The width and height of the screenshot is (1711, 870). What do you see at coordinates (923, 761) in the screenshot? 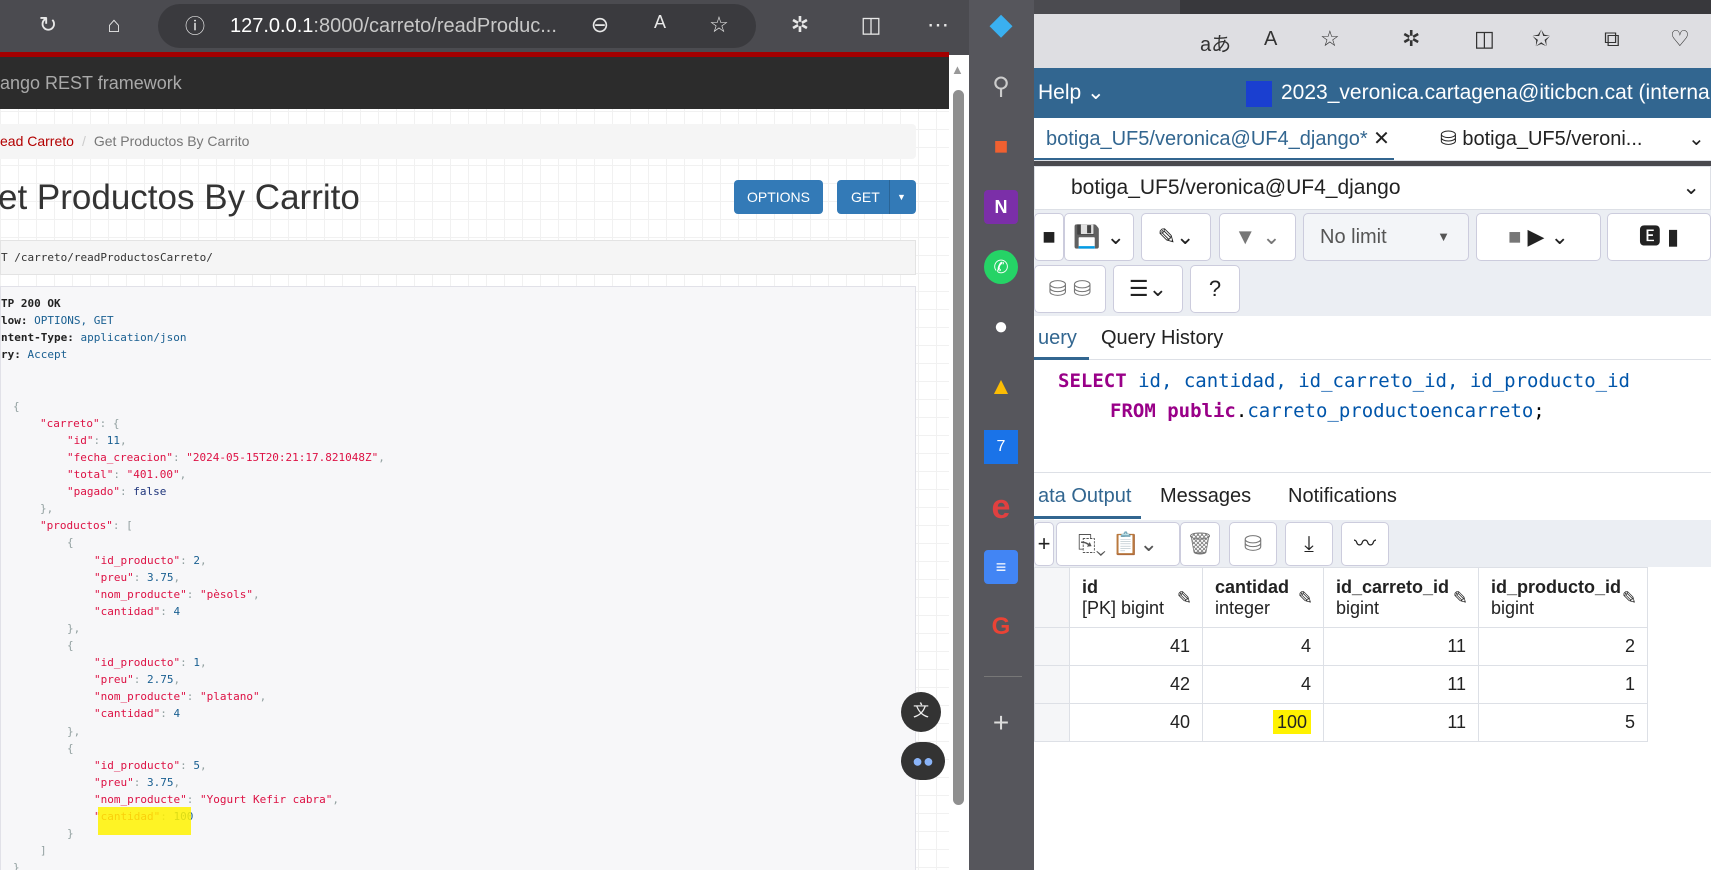
I see `assistant-icon: ●●` at bounding box center [923, 761].